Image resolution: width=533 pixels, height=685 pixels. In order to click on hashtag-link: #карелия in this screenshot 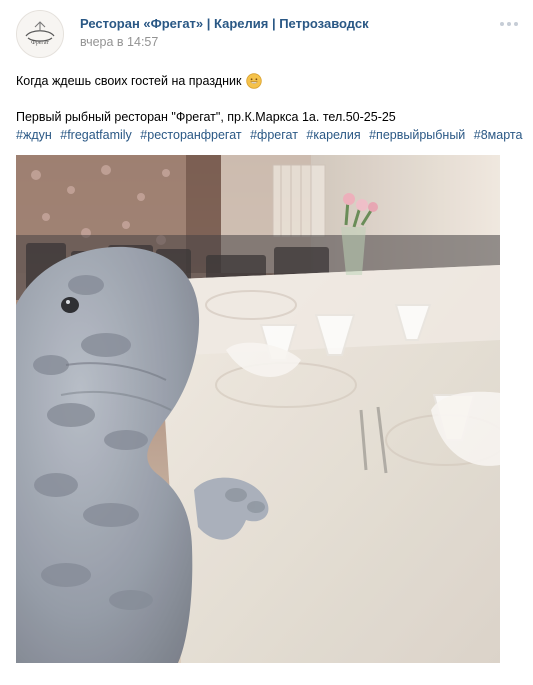, I will do `click(333, 135)`.